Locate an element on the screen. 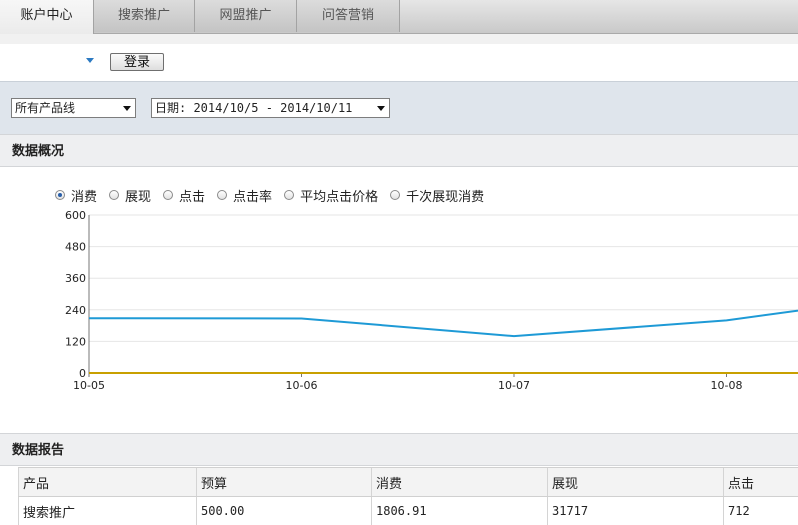 The height and width of the screenshot is (525, 798). metric-radio-cpm: 千次展现消费 is located at coordinates (437, 195).